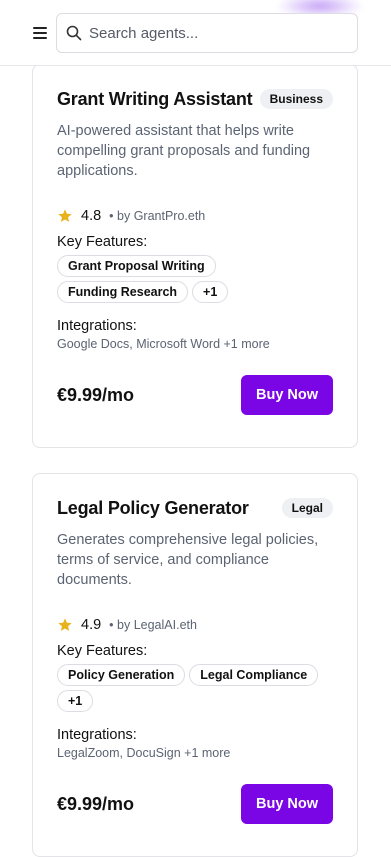 The image size is (391, 857). What do you see at coordinates (40, 33) in the screenshot?
I see `hamburger-menu-icon` at bounding box center [40, 33].